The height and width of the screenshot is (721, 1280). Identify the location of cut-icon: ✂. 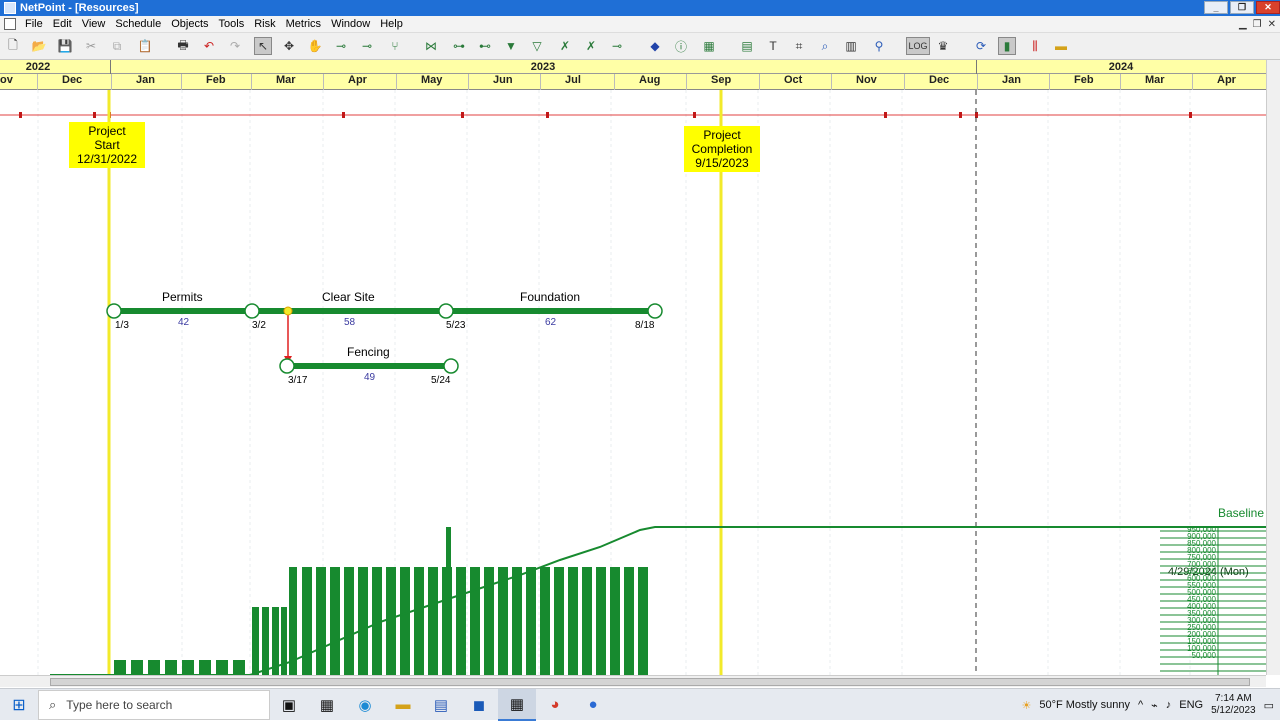
(91, 46).